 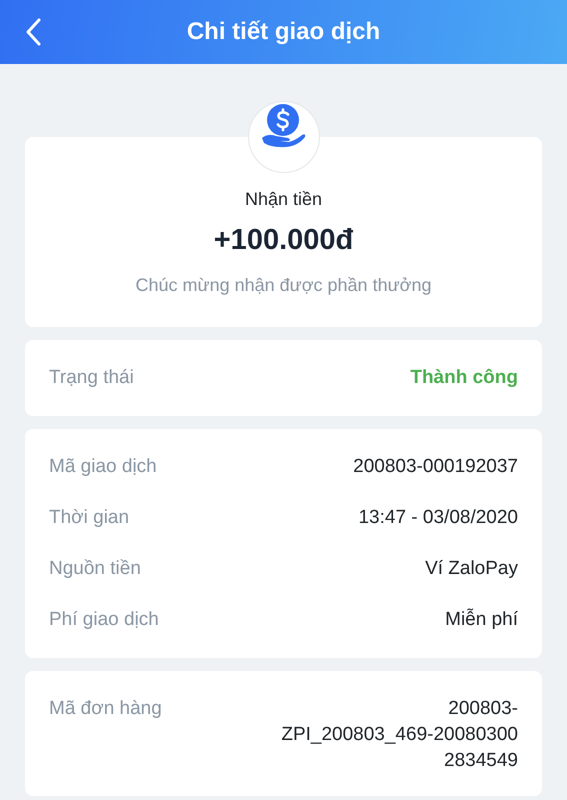 I want to click on amount: +100.000đ, so click(x=284, y=240).